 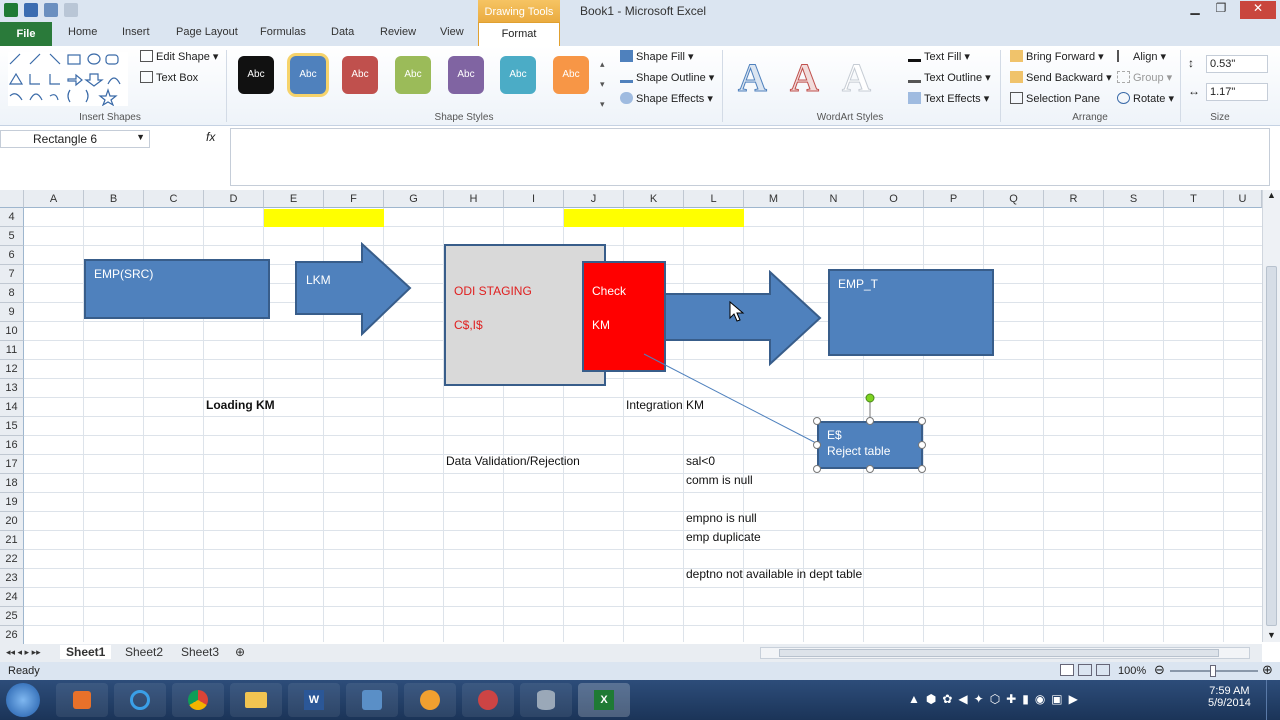 What do you see at coordinates (723, 537) in the screenshot?
I see `rule-duplicate: emp duplicate` at bounding box center [723, 537].